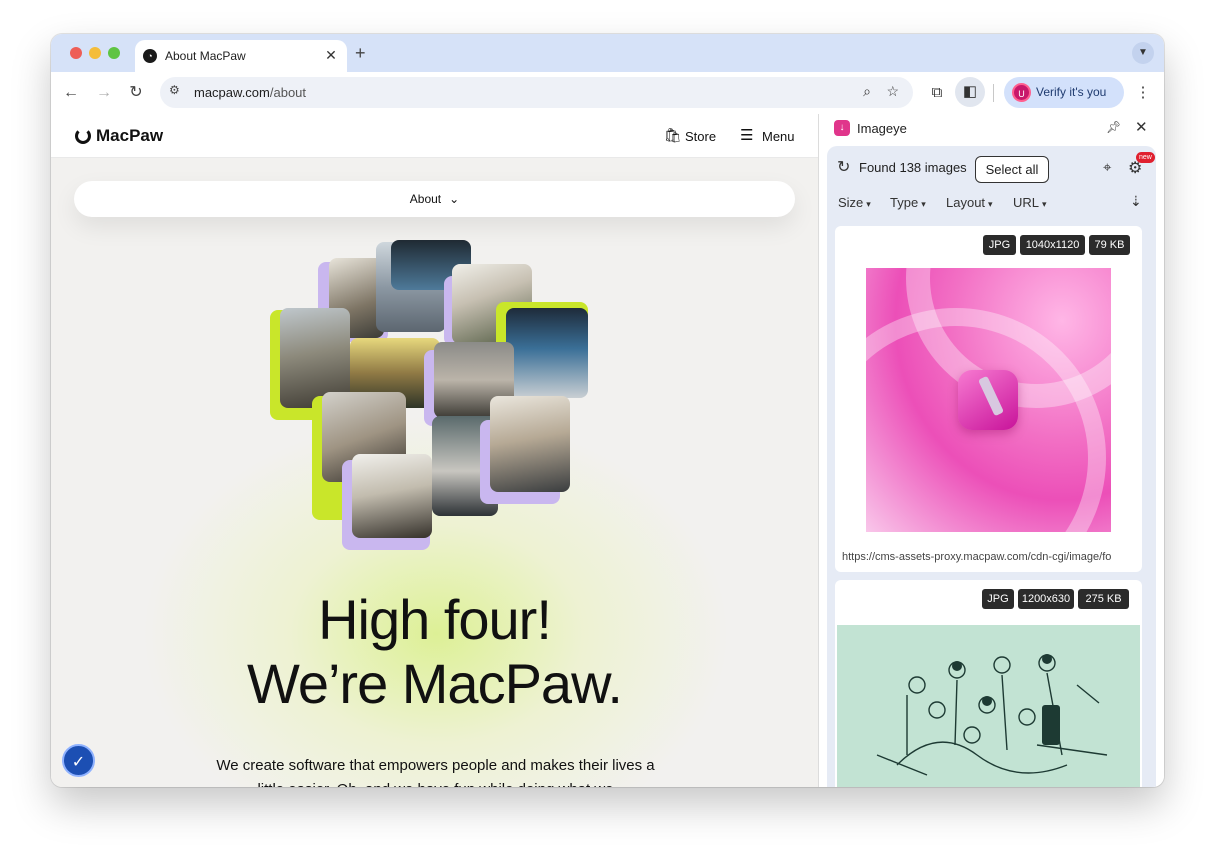 This screenshot has height=855, width=1215. Describe the element at coordinates (673, 135) in the screenshot. I see `store-bag-icon: 🛍︎` at that location.